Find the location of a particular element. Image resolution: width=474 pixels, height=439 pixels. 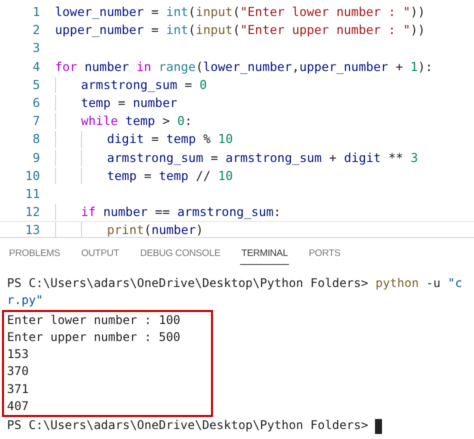

code-line: temp = temp // 10 is located at coordinates (170, 176).